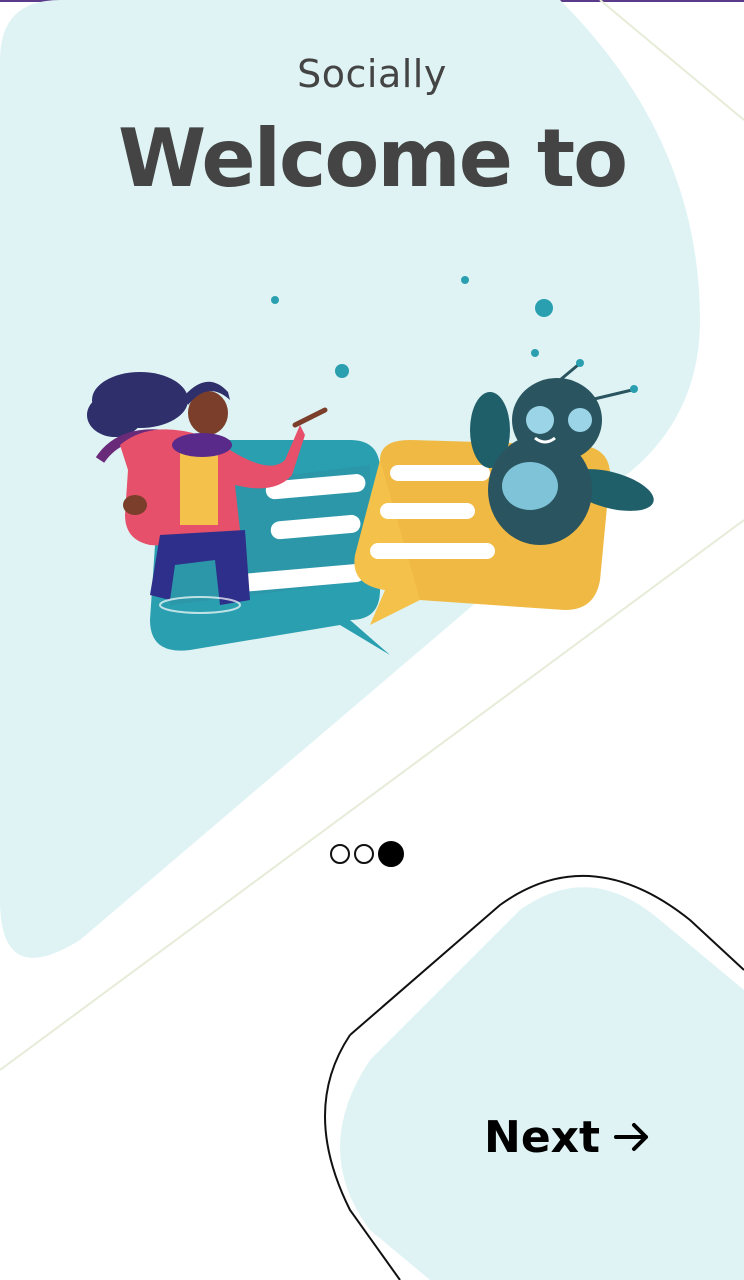 The image size is (744, 1280). I want to click on next-button: Next, so click(570, 1137).